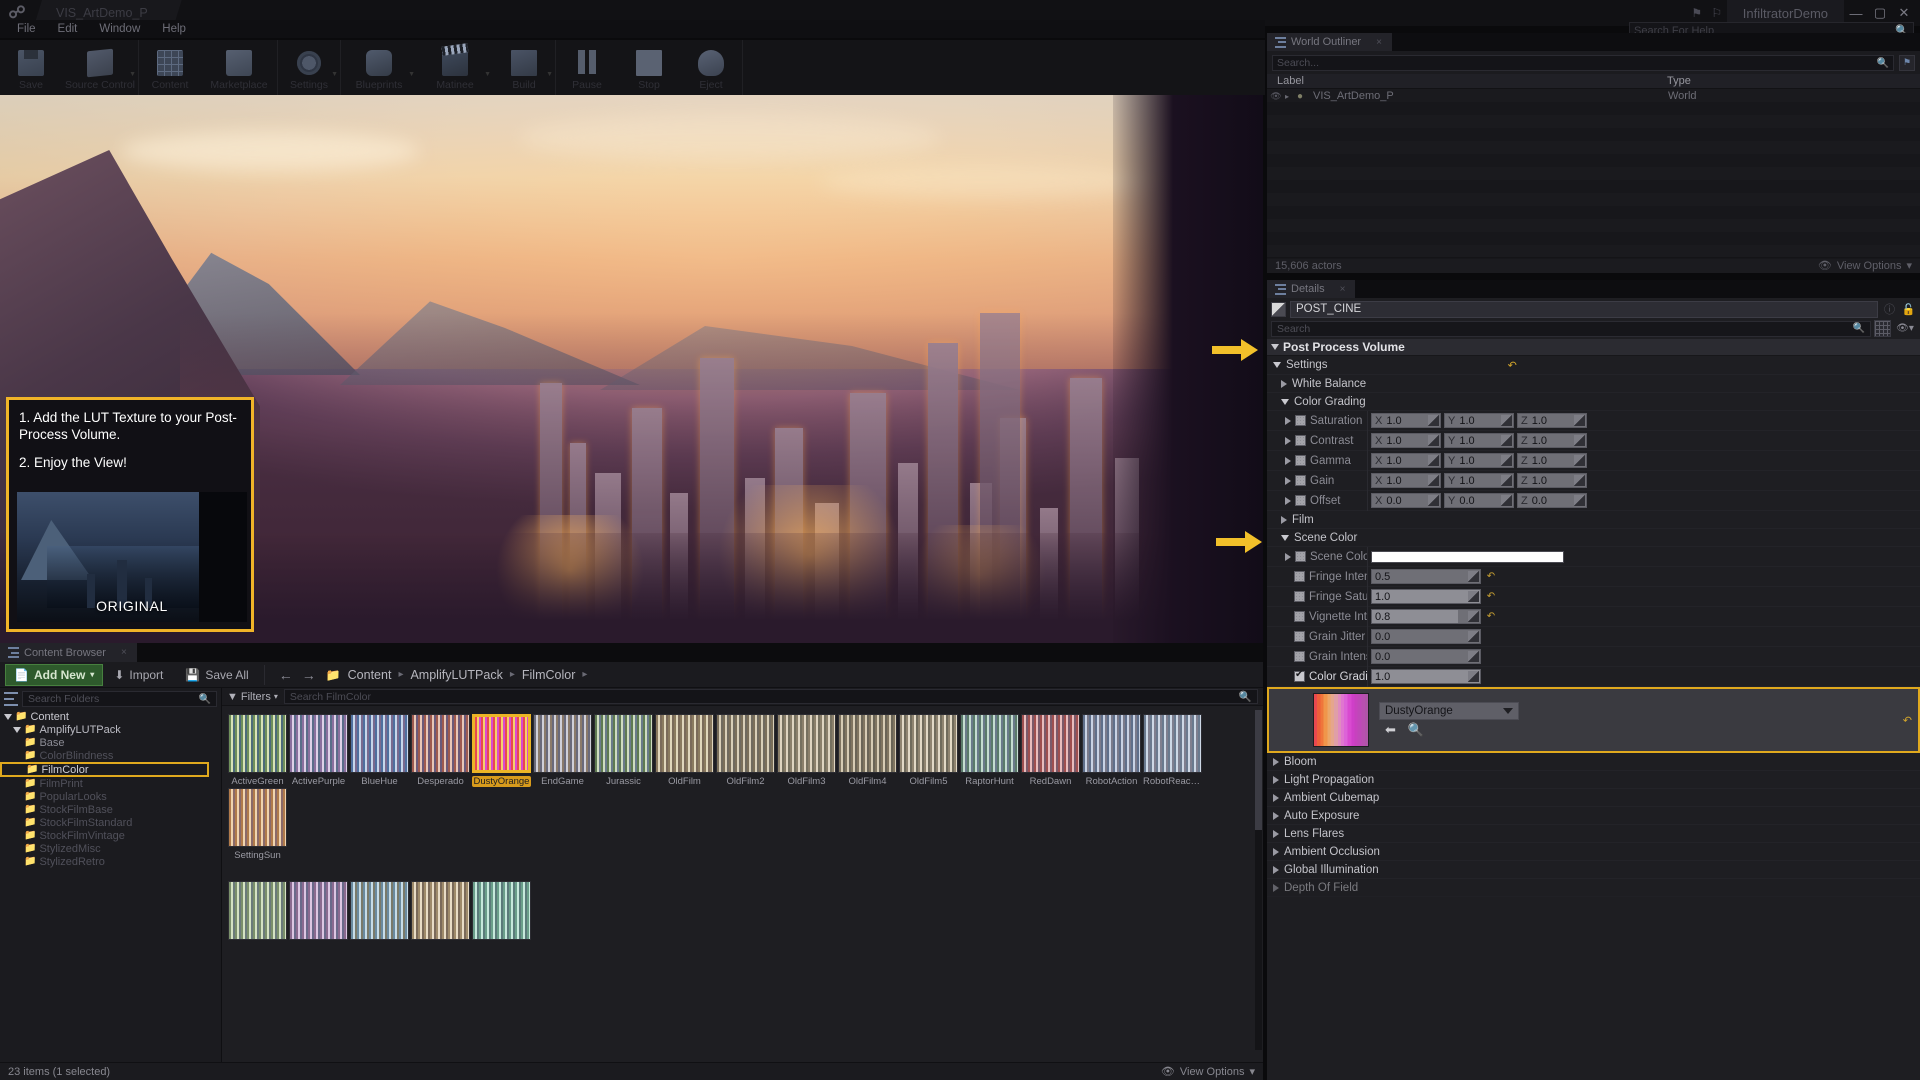 This screenshot has width=1920, height=1080. Describe the element at coordinates (31, 67) in the screenshot. I see `toolbar-save-button: Save` at that location.